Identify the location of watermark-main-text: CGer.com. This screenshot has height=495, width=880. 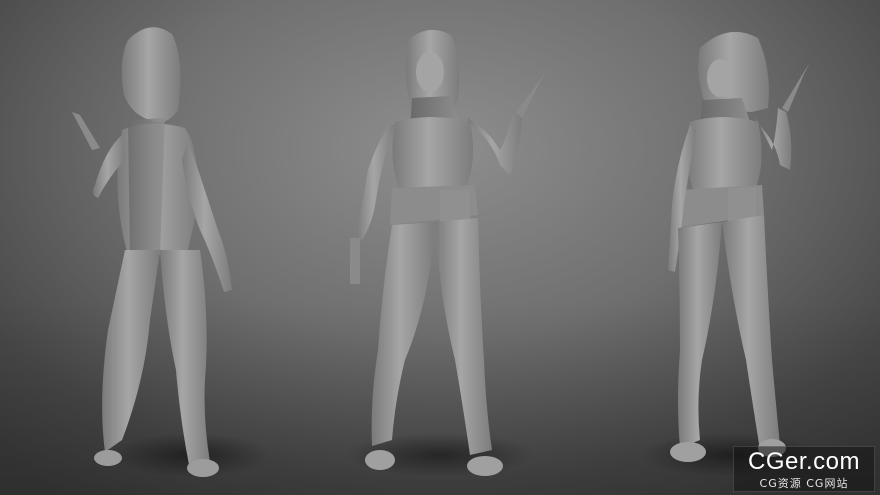
(804, 461).